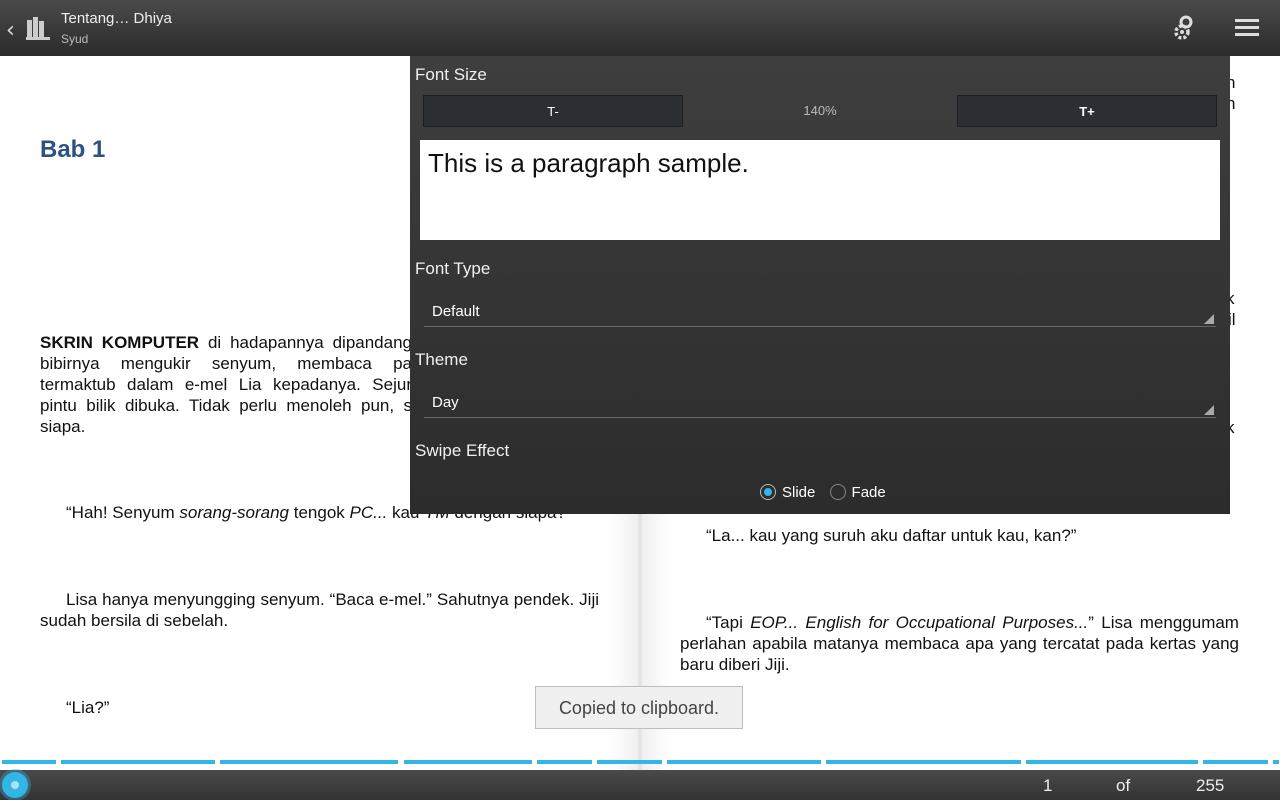 This screenshot has width=1280, height=800. I want to click on swipe-effect-radio-group: Slide Fade, so click(828, 492).